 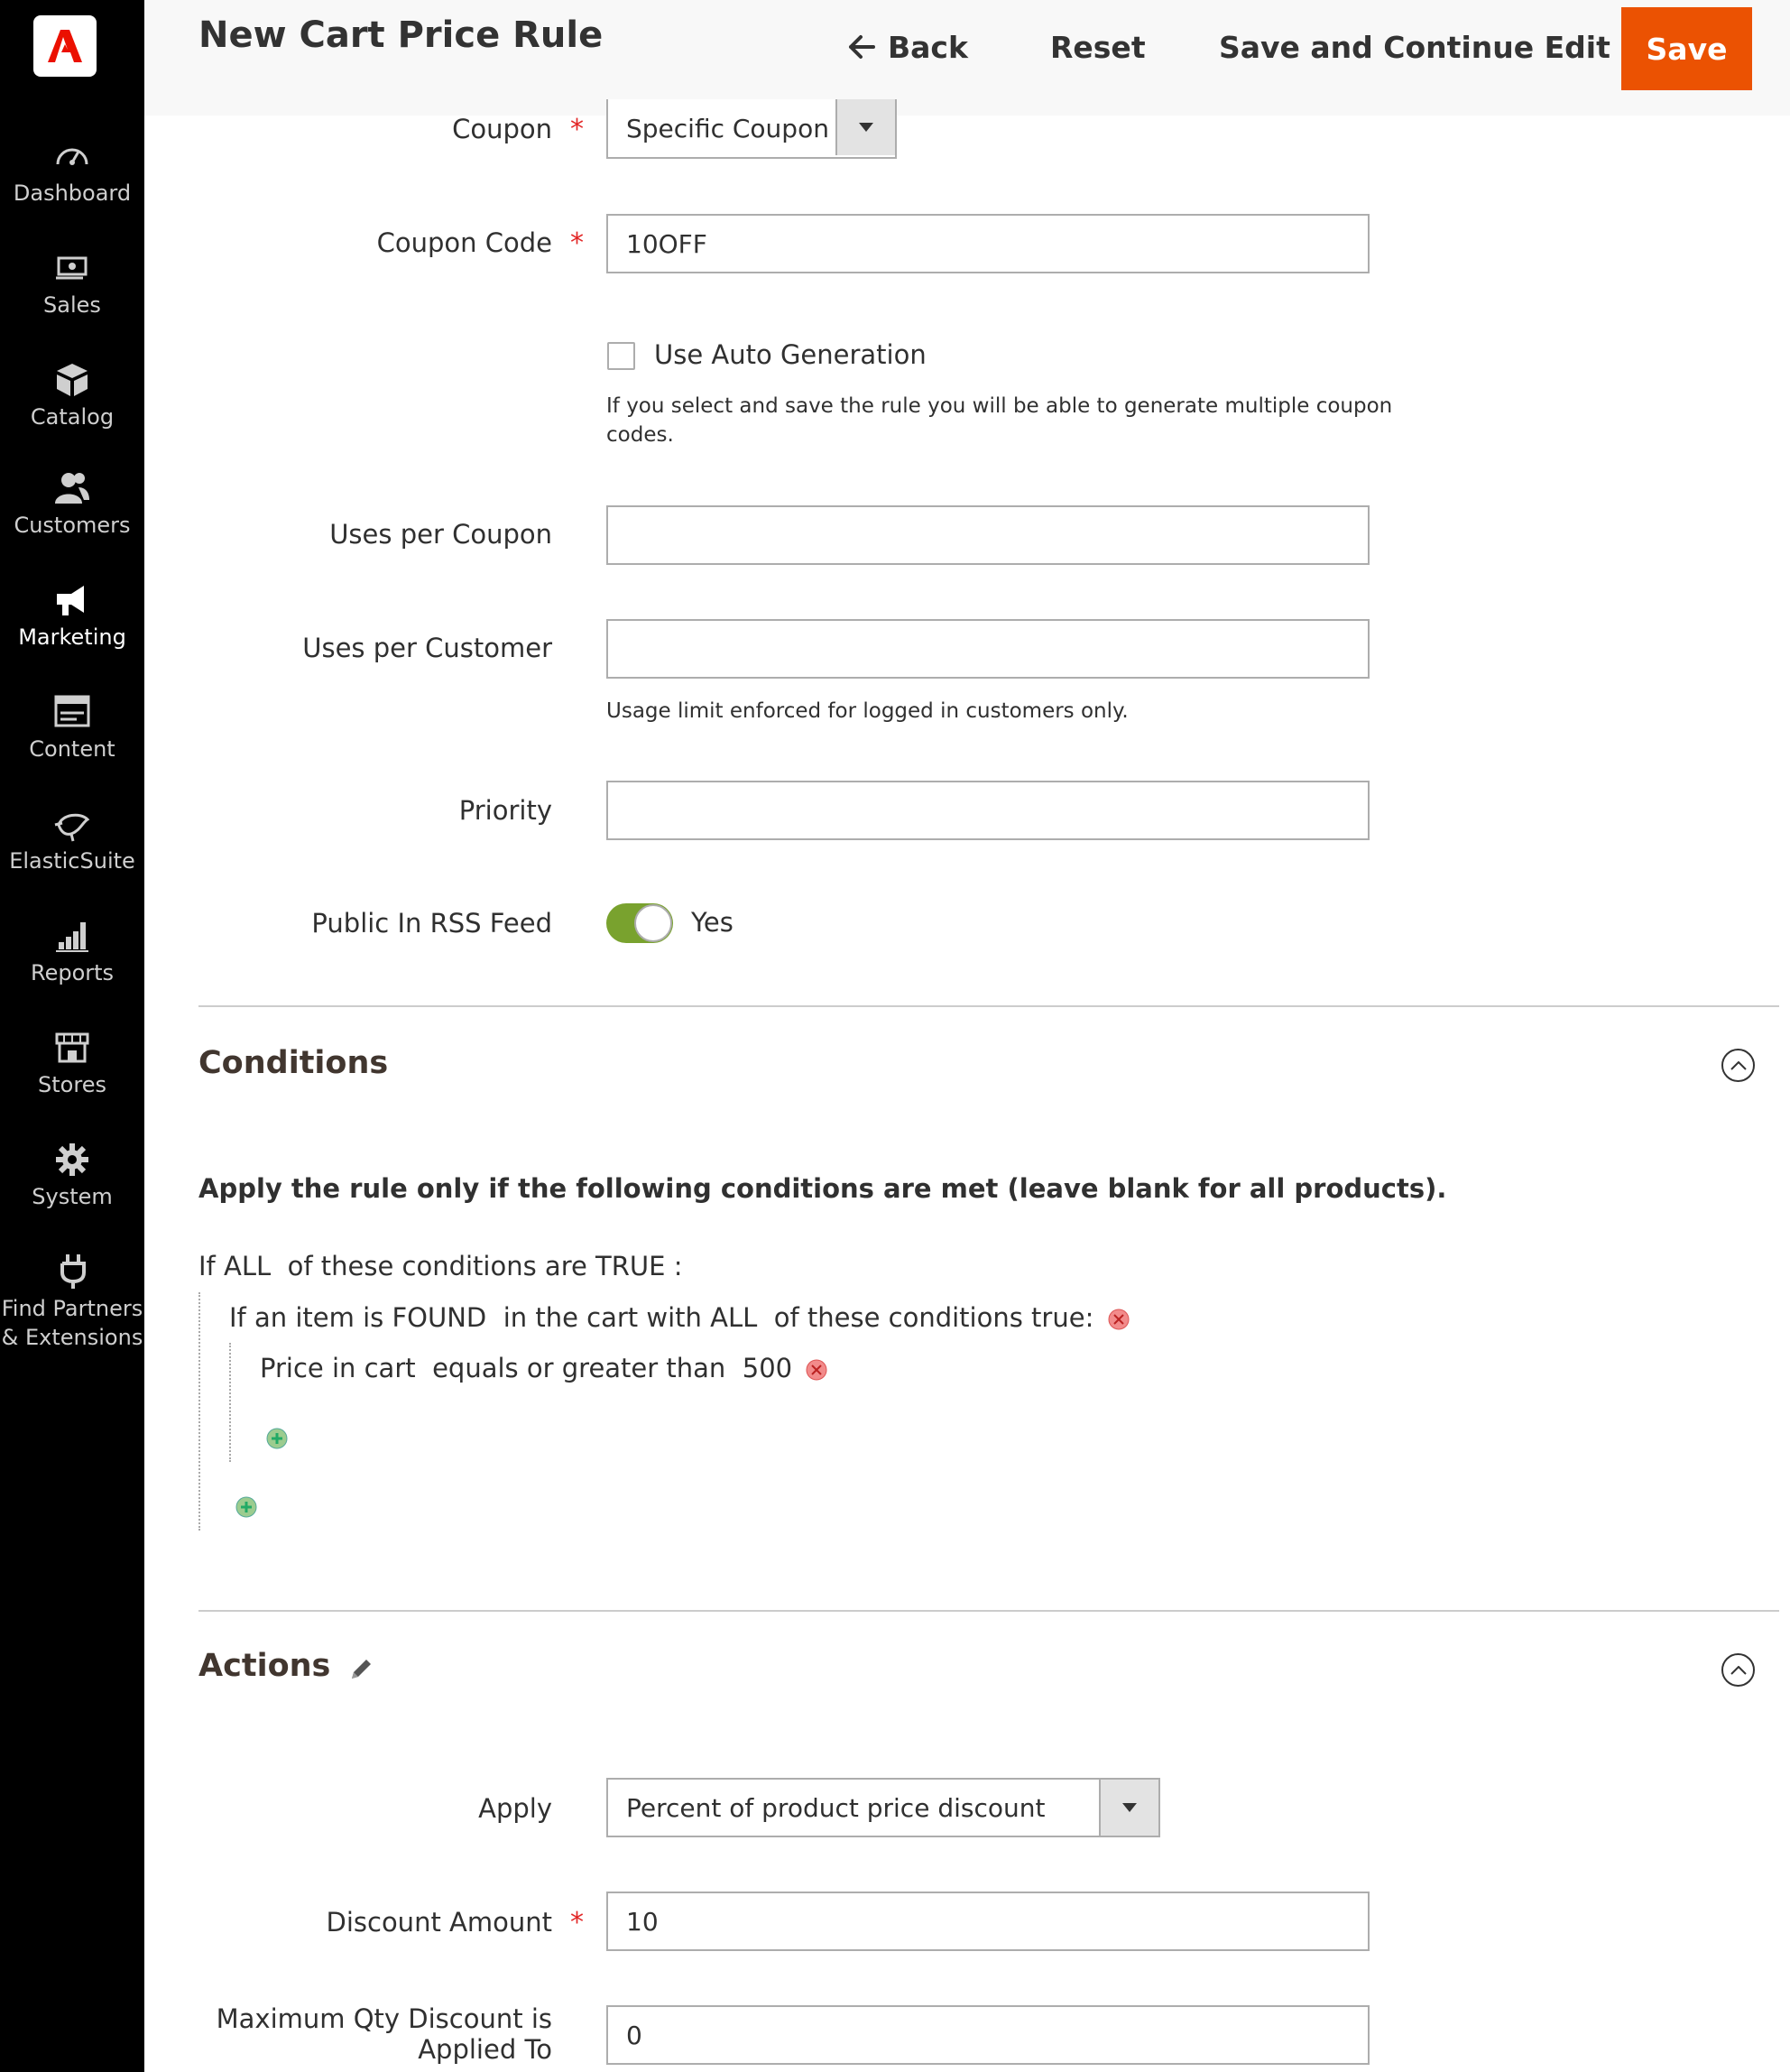 What do you see at coordinates (72, 1308) in the screenshot?
I see `sidebar-item-label: Find Partners` at bounding box center [72, 1308].